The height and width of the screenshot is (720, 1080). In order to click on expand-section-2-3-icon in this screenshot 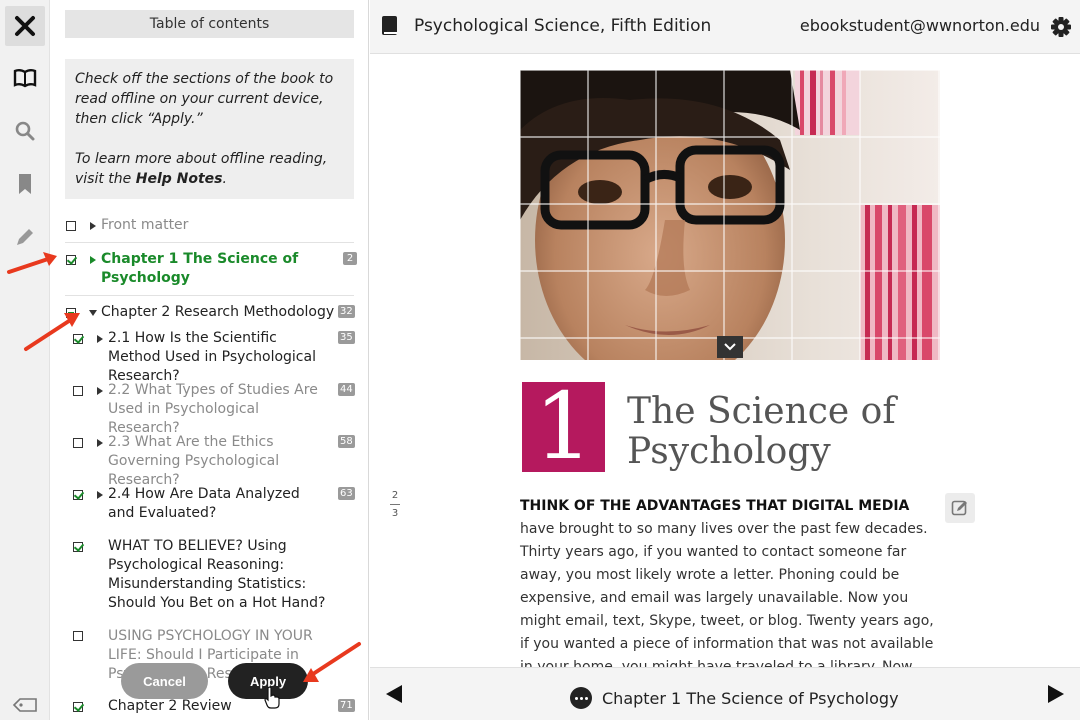, I will do `click(100, 443)`.